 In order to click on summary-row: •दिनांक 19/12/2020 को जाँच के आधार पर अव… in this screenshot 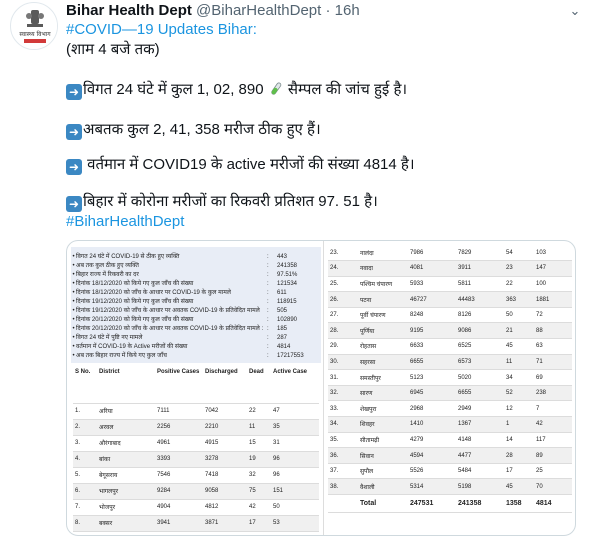, I will do `click(179, 311)`.